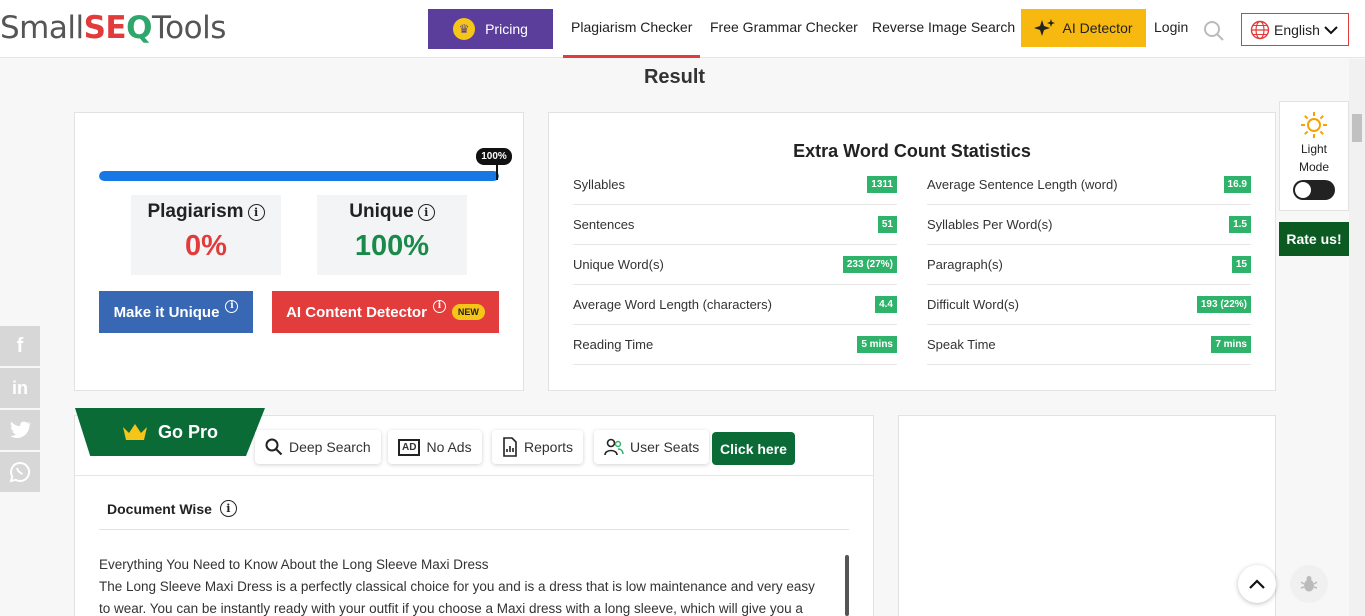  I want to click on stat-label: Speak Time, so click(961, 344).